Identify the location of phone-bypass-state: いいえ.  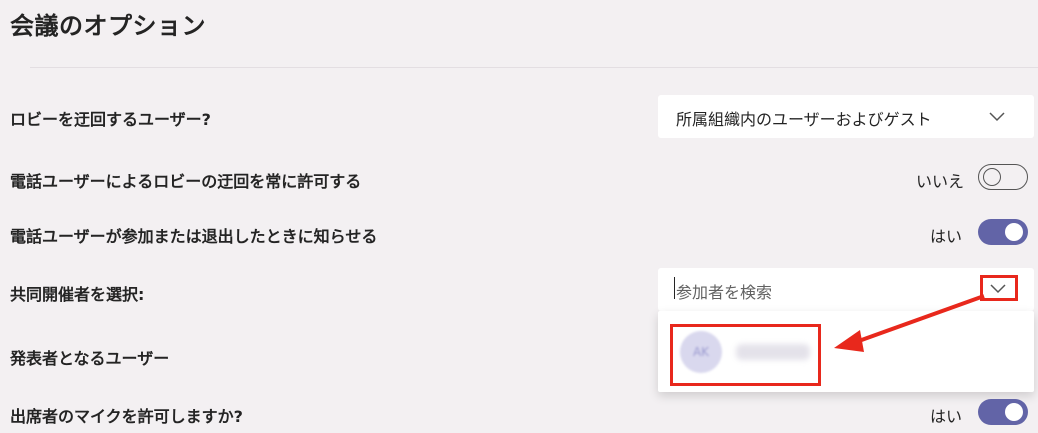
(940, 181).